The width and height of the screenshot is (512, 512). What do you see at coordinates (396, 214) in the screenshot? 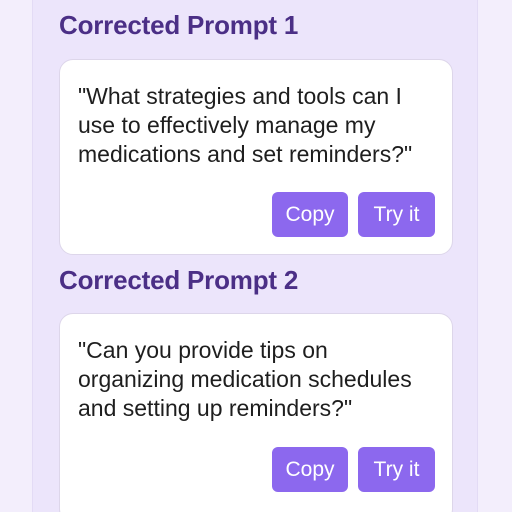
I see `try-it-button-1: Try it` at bounding box center [396, 214].